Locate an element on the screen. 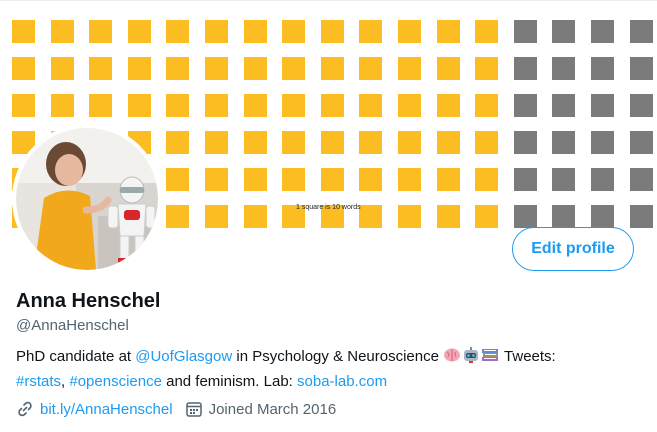  books-emoji is located at coordinates (490, 358).